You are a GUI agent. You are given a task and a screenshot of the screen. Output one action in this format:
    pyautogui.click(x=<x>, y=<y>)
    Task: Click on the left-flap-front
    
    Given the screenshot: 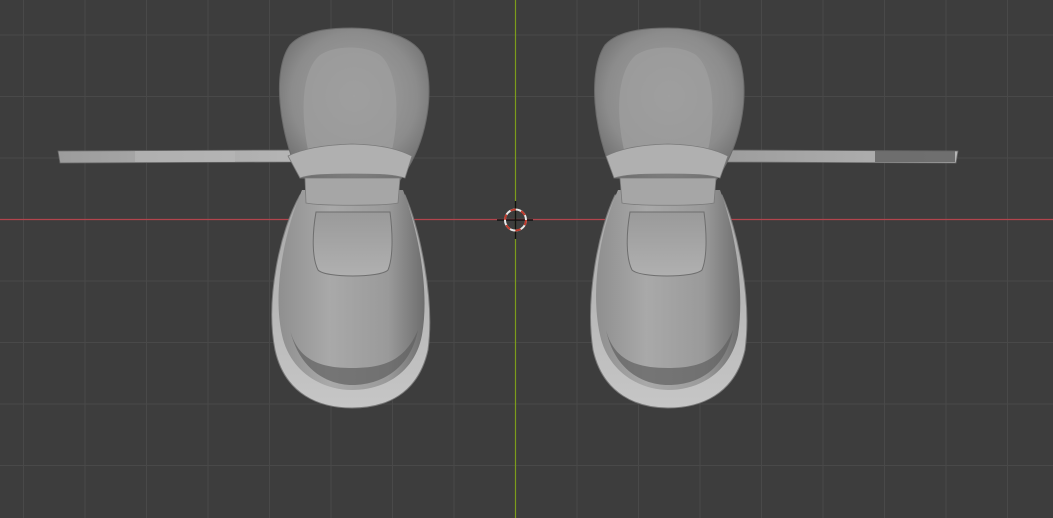 What is the action you would take?
    pyautogui.click(x=352, y=191)
    